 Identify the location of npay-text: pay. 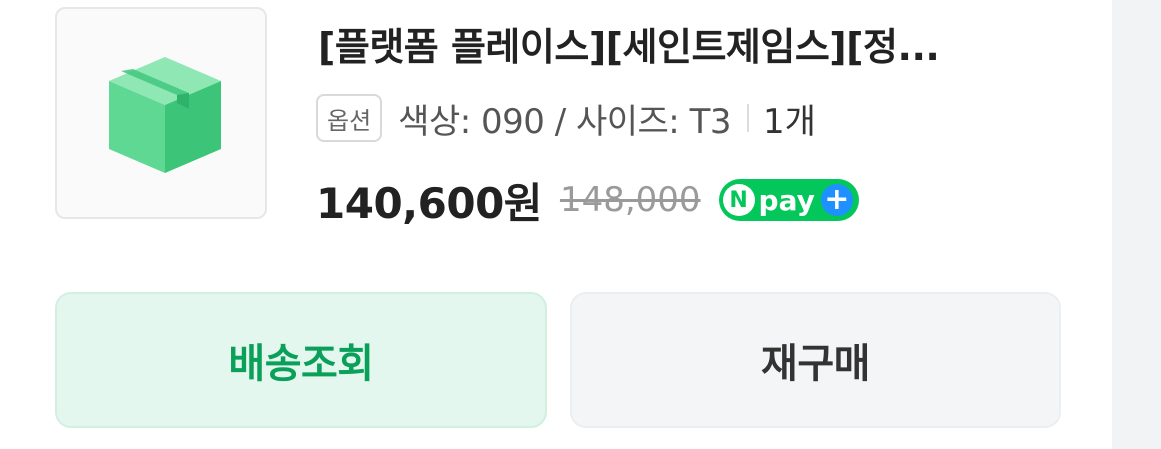
(786, 200).